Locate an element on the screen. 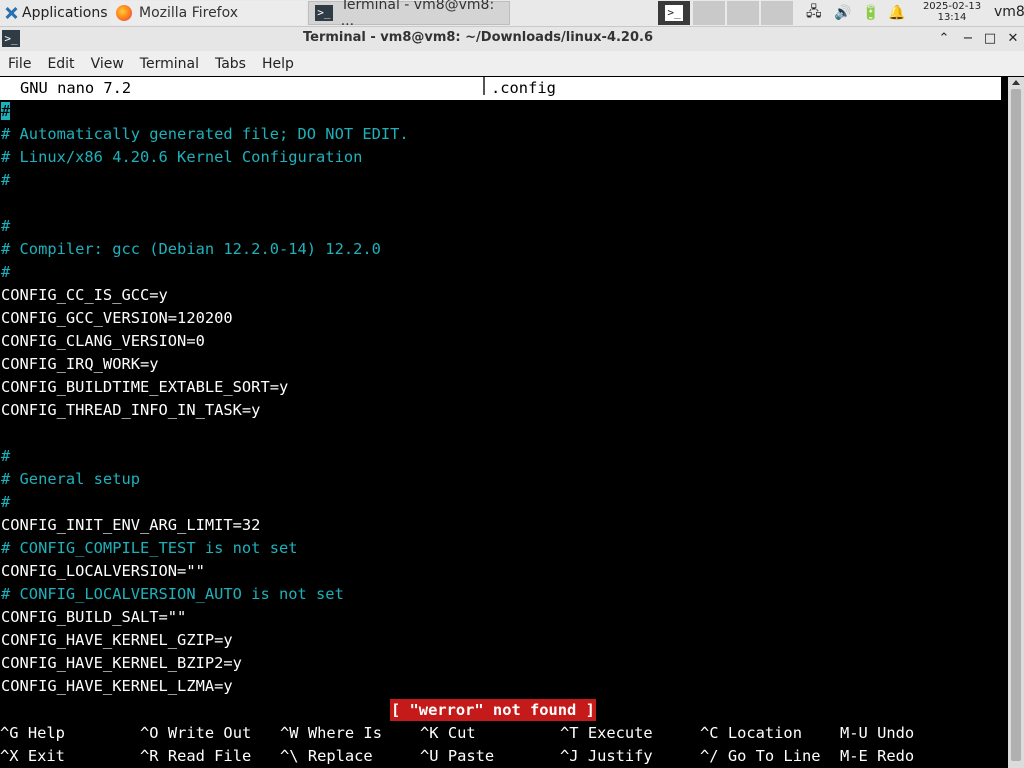  shortcut-label: Help is located at coordinates (46, 733).